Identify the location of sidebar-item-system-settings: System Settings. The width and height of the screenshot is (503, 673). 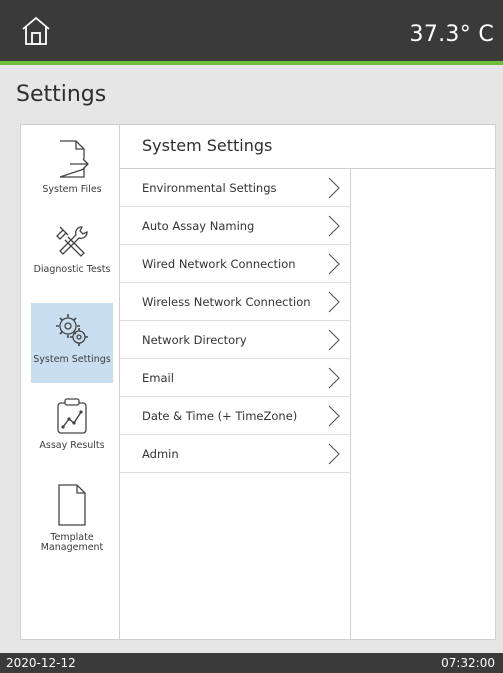
(72, 343).